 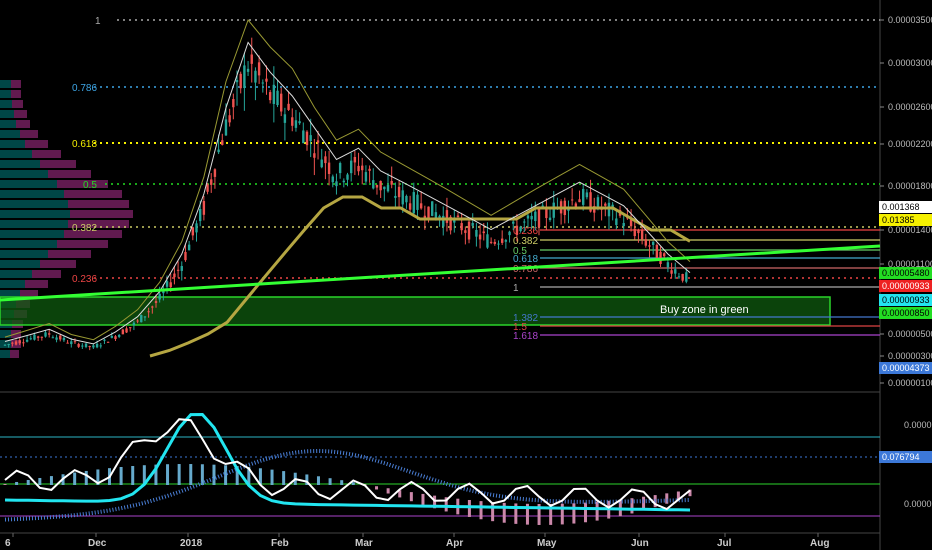 I want to click on time-tick-label: Aug, so click(x=819, y=543).